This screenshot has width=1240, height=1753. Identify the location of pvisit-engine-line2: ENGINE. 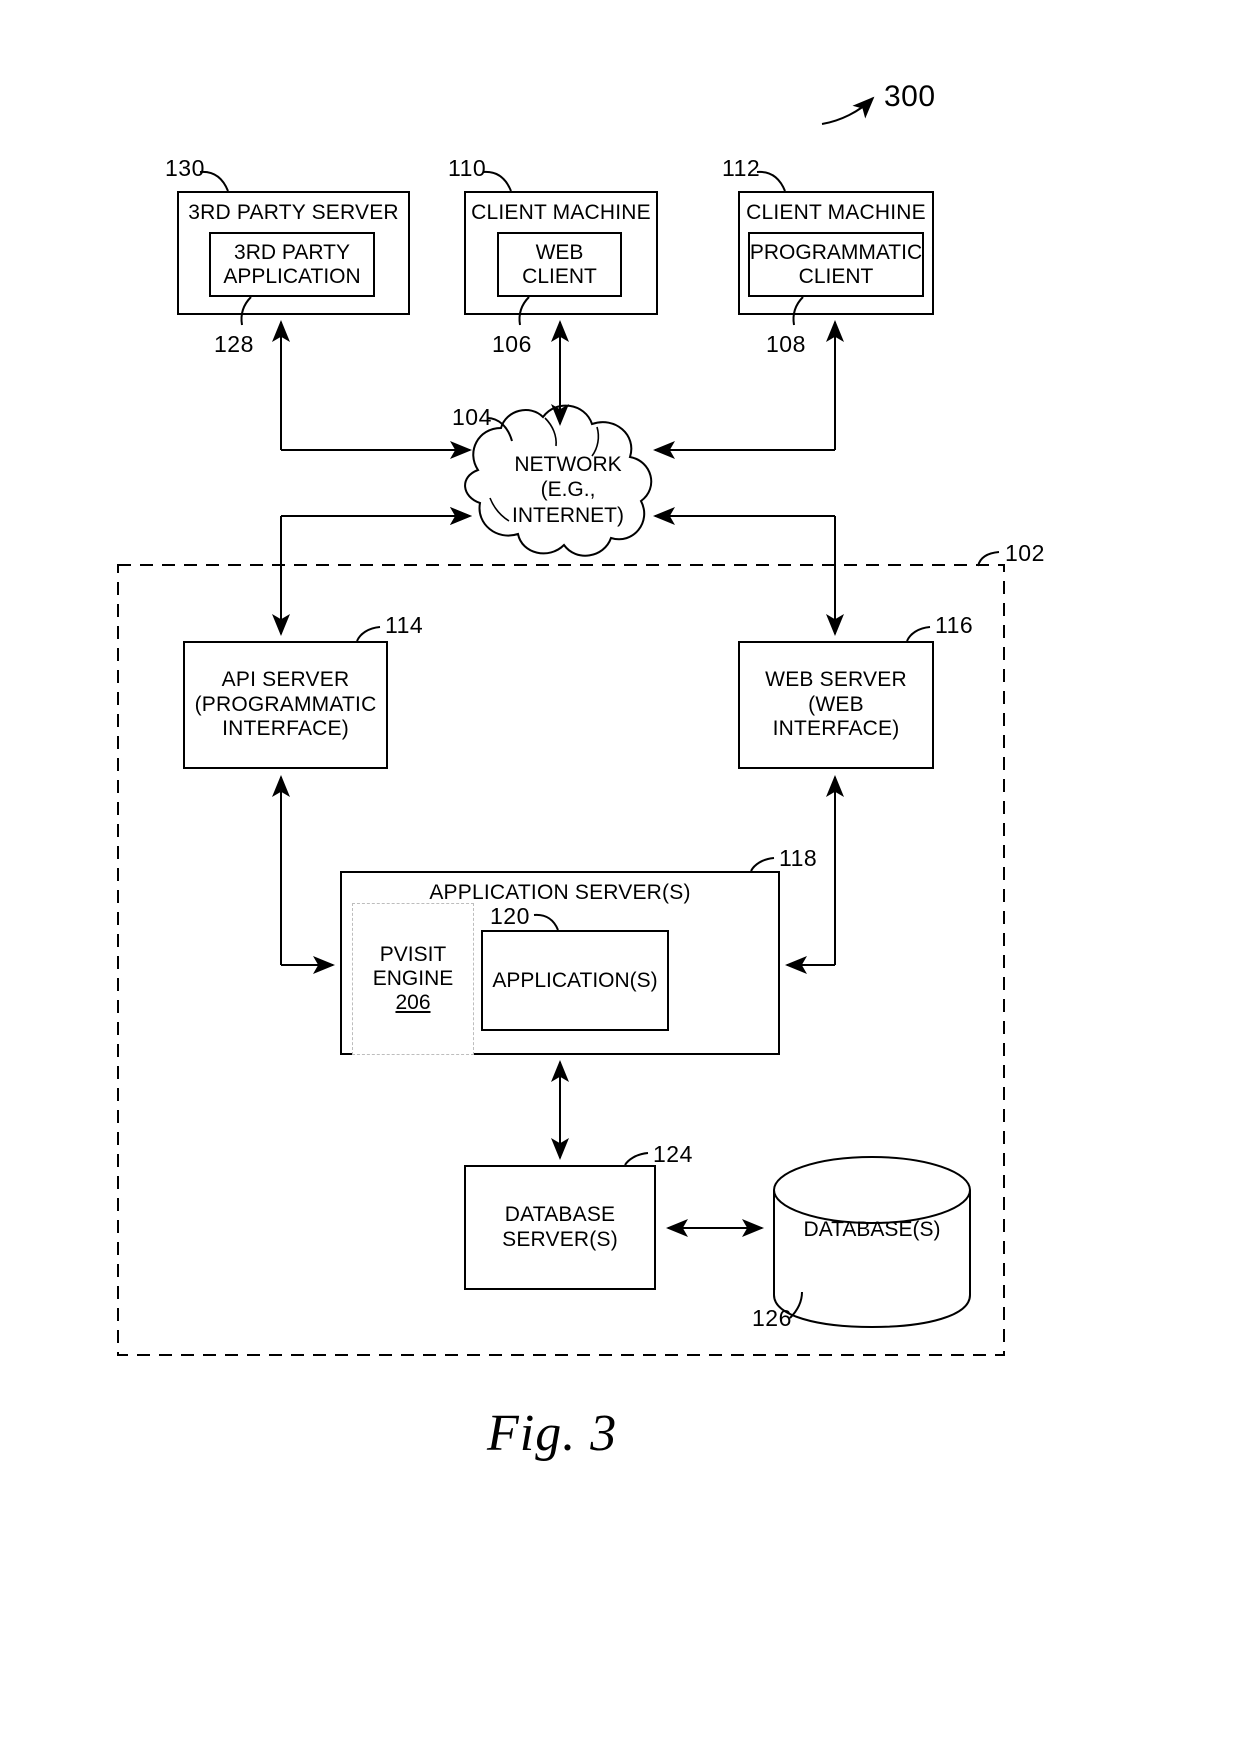
(413, 978).